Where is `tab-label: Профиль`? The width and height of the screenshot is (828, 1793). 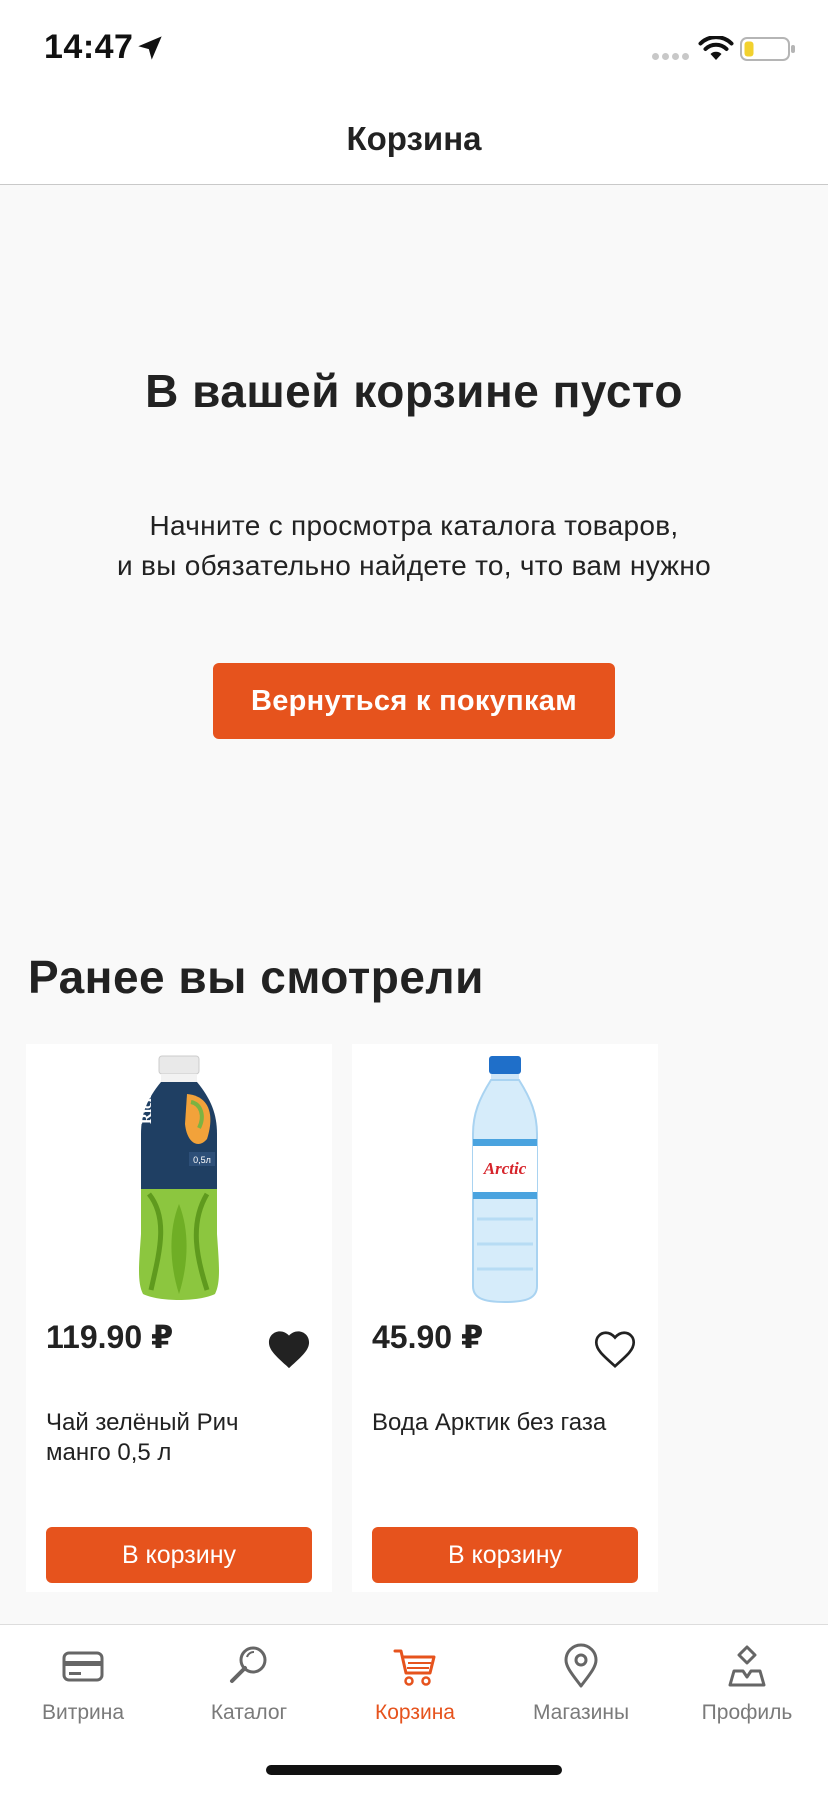
tab-label: Профиль is located at coordinates (747, 1712).